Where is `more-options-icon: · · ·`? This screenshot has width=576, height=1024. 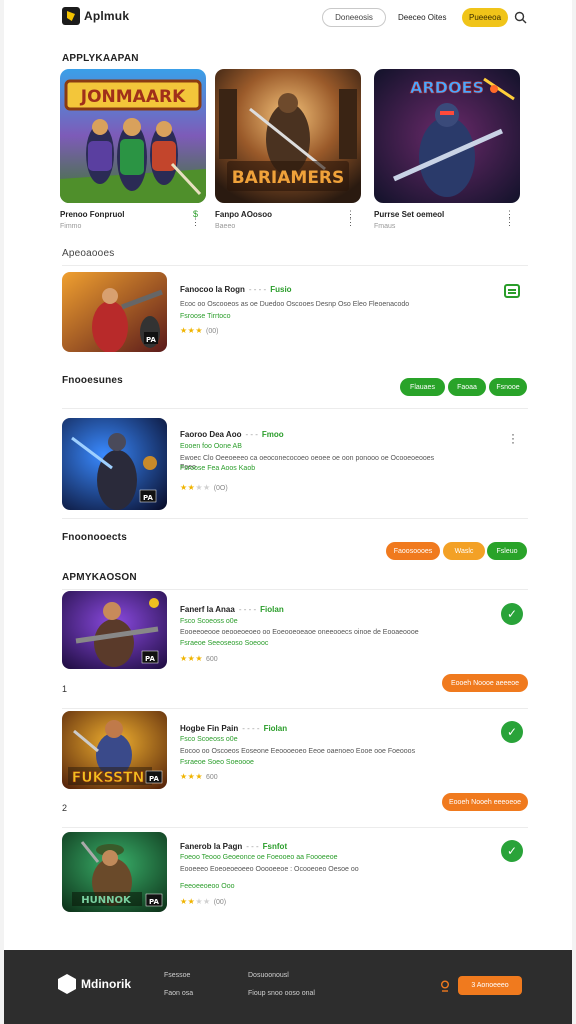
more-options-icon: · · · is located at coordinates (513, 438).